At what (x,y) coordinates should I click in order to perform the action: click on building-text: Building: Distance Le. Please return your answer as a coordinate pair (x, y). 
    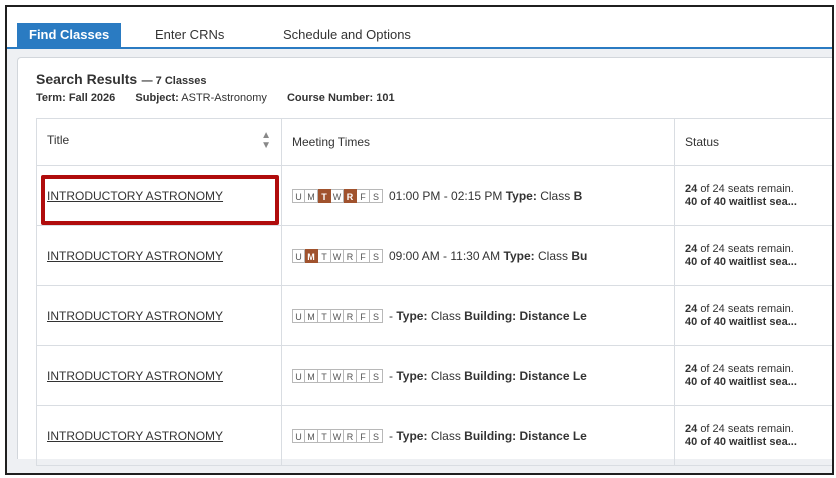
    Looking at the image, I should click on (525, 435).